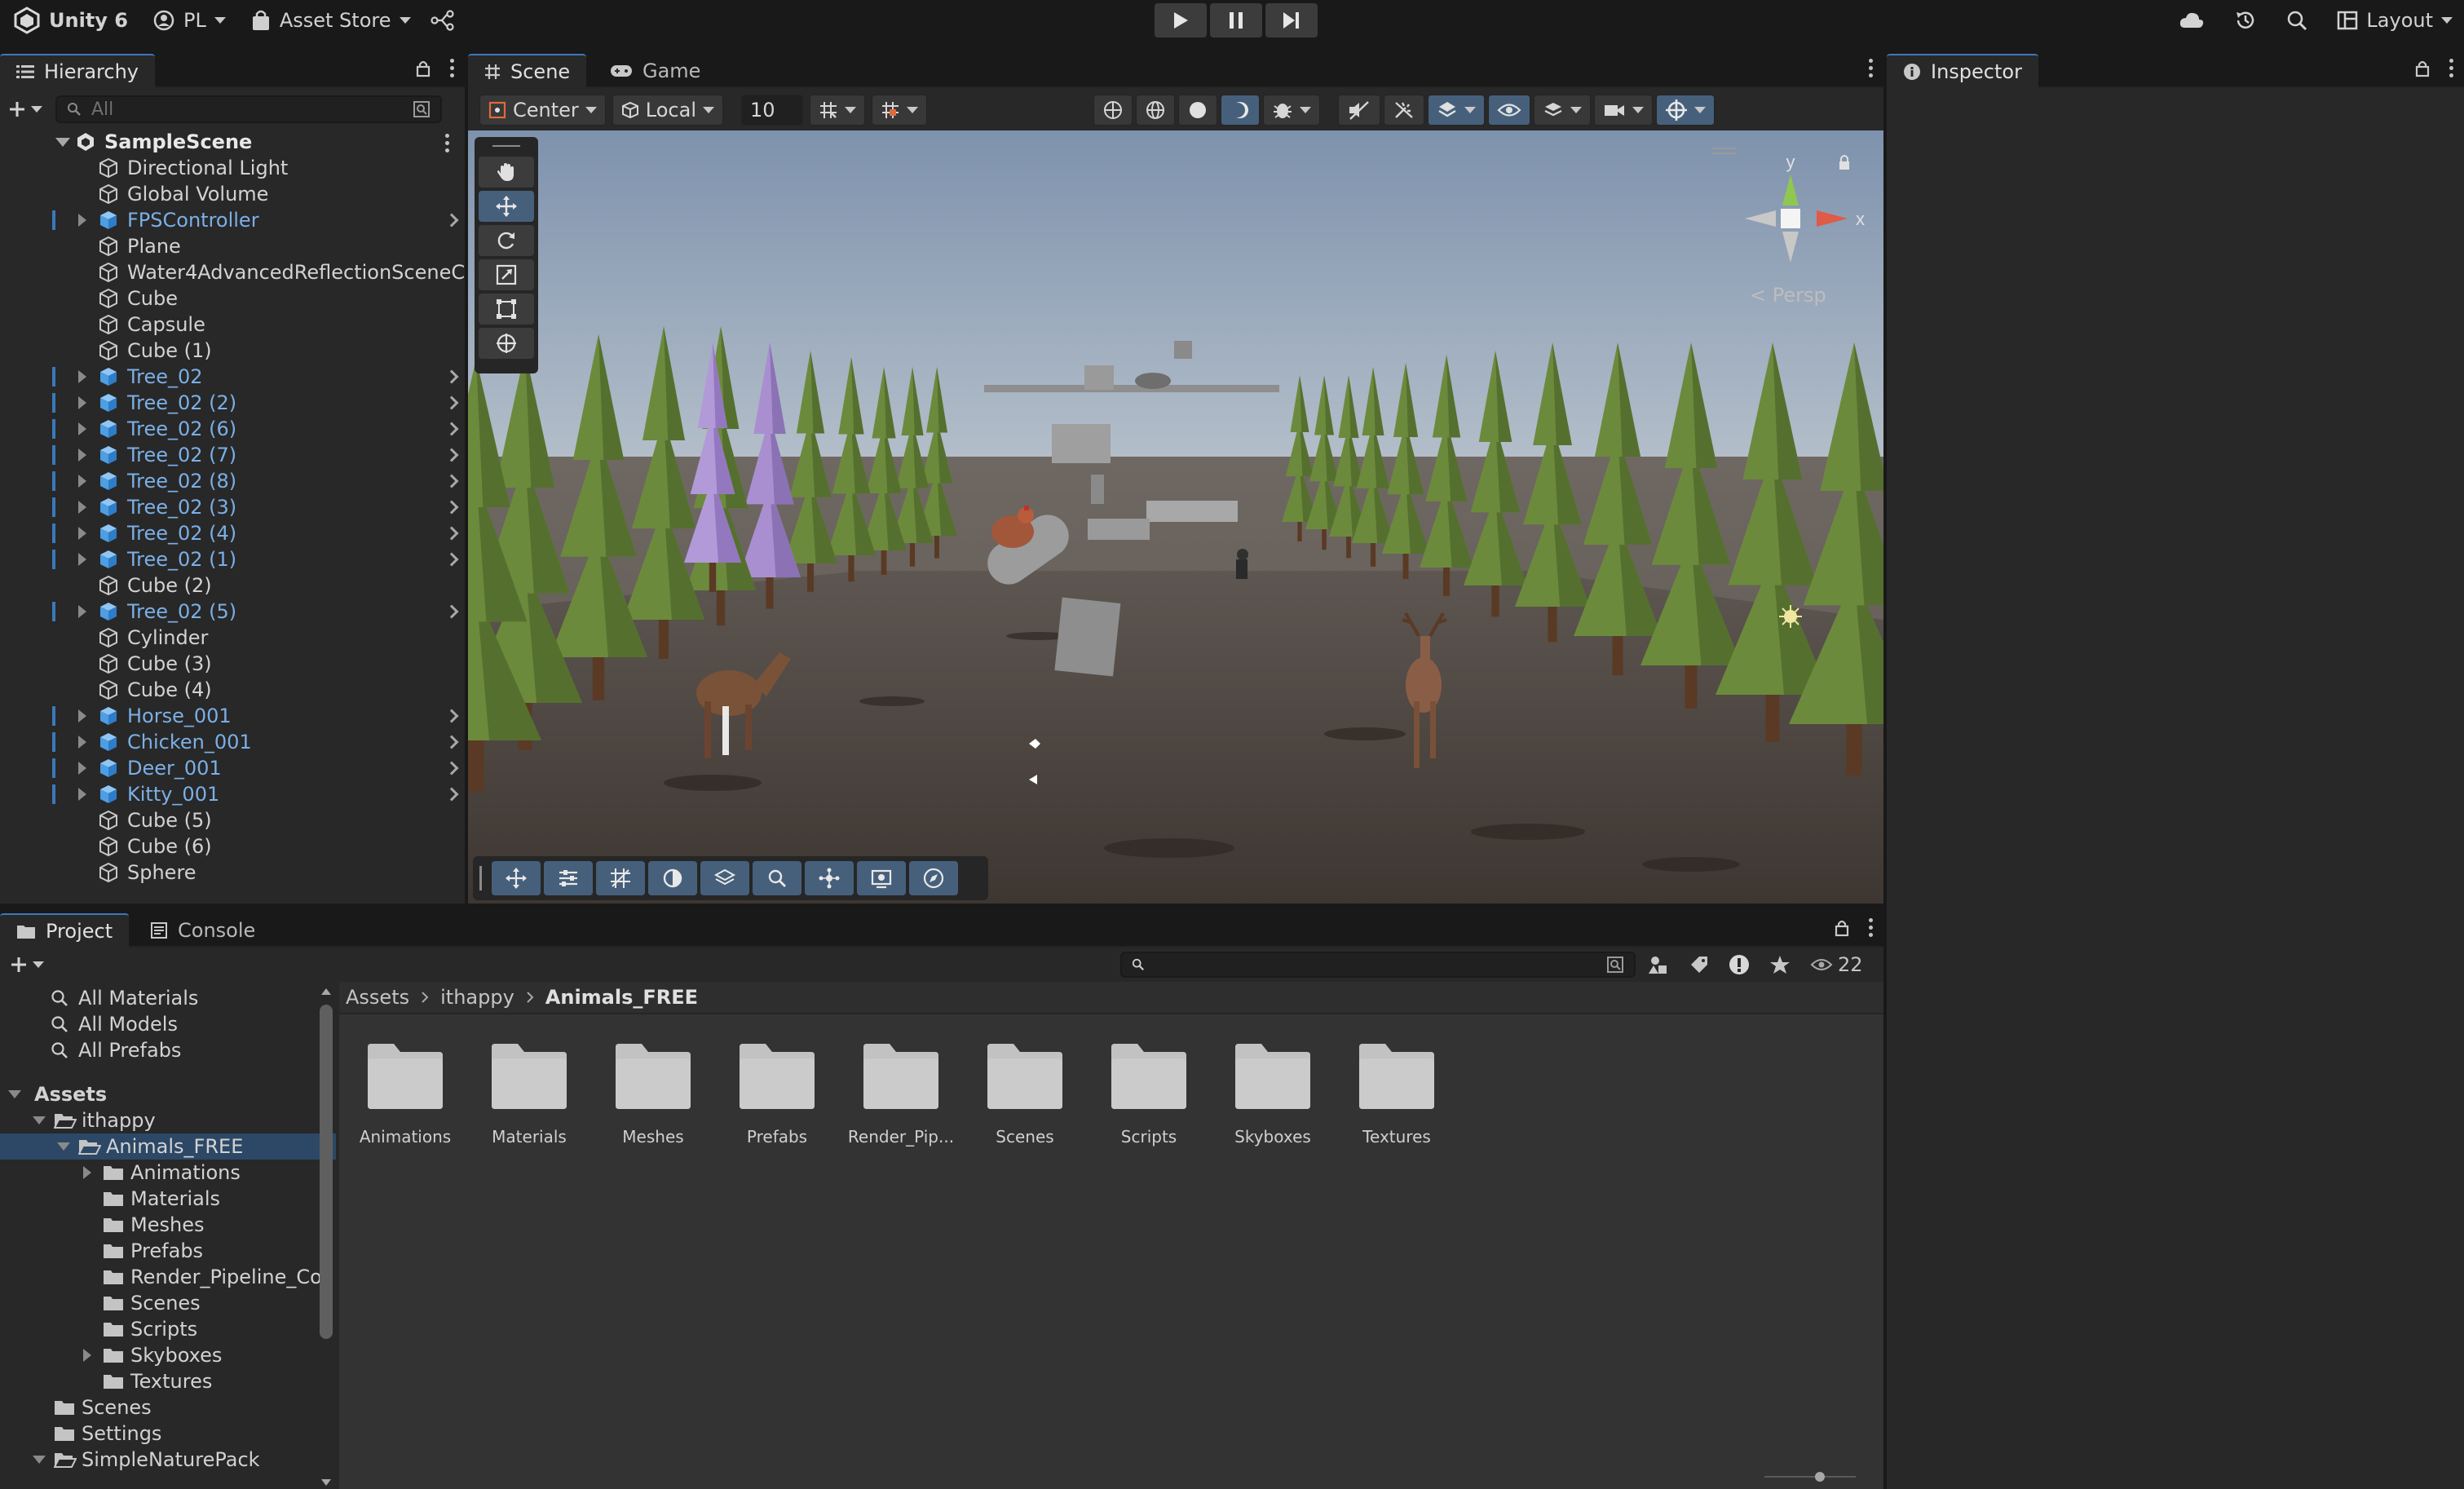 This screenshot has width=2464, height=1489. Describe the element at coordinates (232, 585) in the screenshot. I see `hierarchy-item: Cube (2)` at that location.